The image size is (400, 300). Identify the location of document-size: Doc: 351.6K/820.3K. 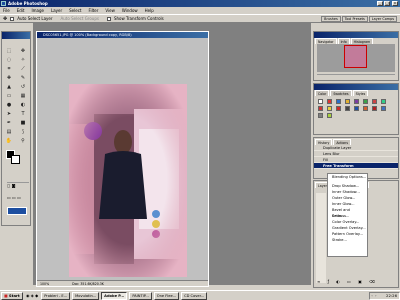
(88, 284).